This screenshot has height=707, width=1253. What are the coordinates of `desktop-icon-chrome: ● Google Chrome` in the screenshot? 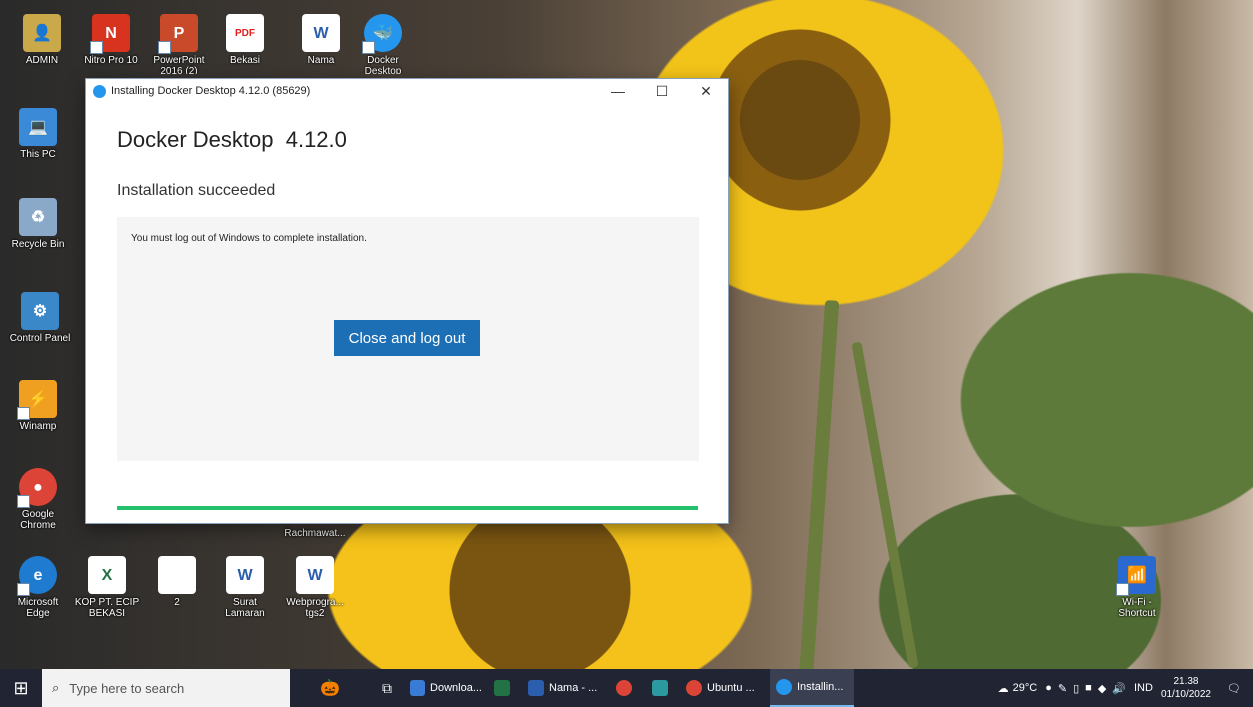 It's located at (38, 499).